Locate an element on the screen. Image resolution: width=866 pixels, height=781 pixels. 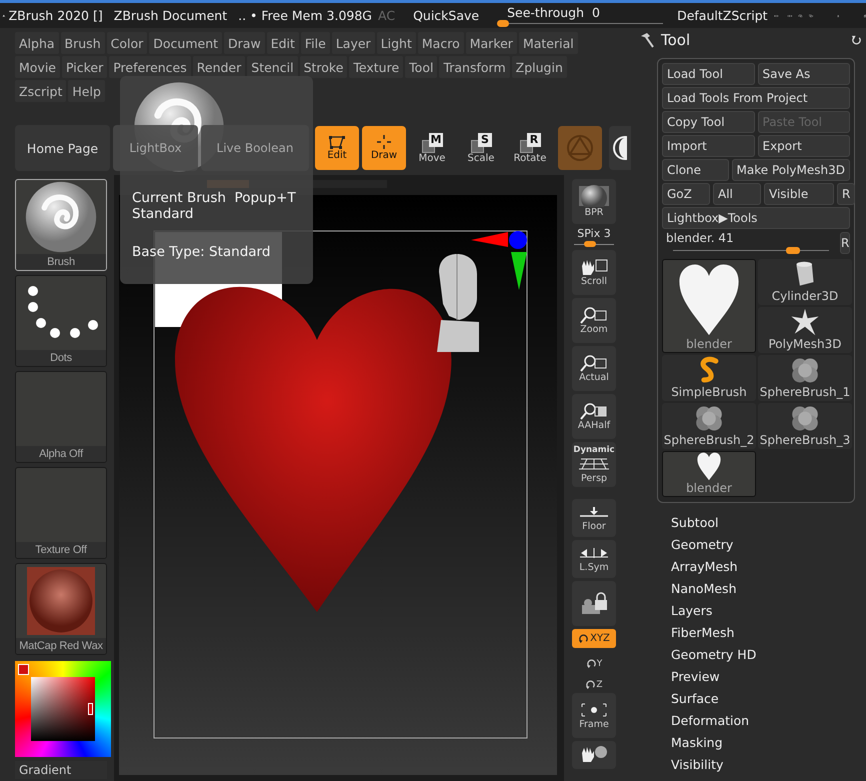
menu-item: Texture is located at coordinates (376, 67).